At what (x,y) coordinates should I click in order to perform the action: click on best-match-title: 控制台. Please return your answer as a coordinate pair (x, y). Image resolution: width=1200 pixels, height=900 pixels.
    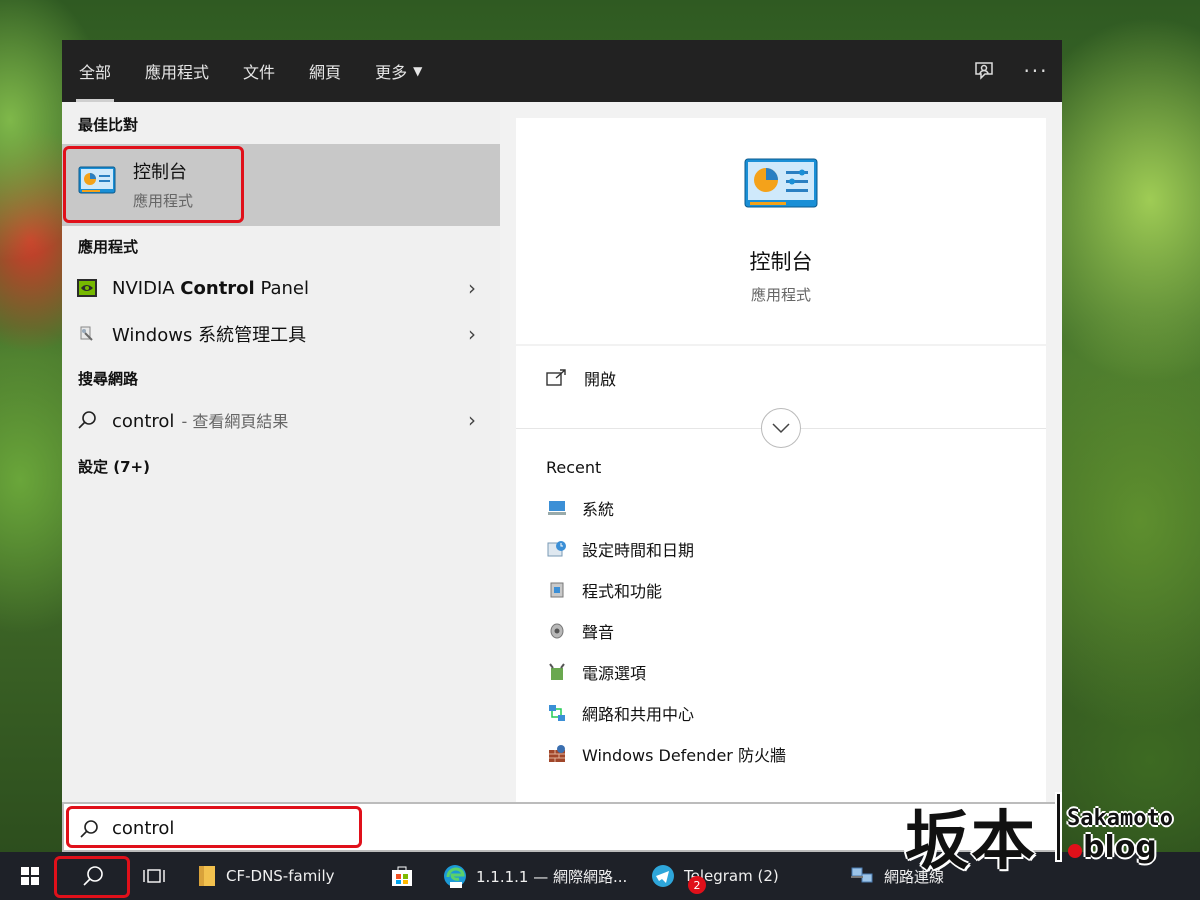
    Looking at the image, I should click on (160, 172).